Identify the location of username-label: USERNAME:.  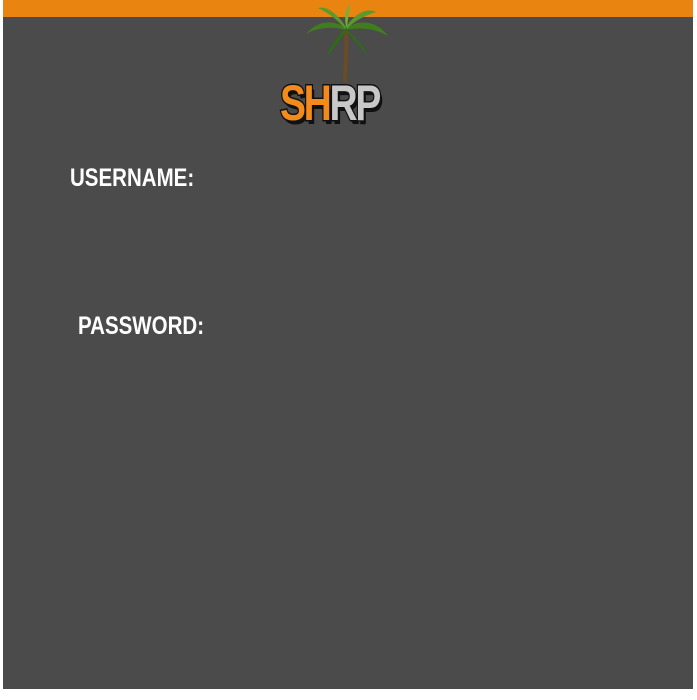
(132, 178).